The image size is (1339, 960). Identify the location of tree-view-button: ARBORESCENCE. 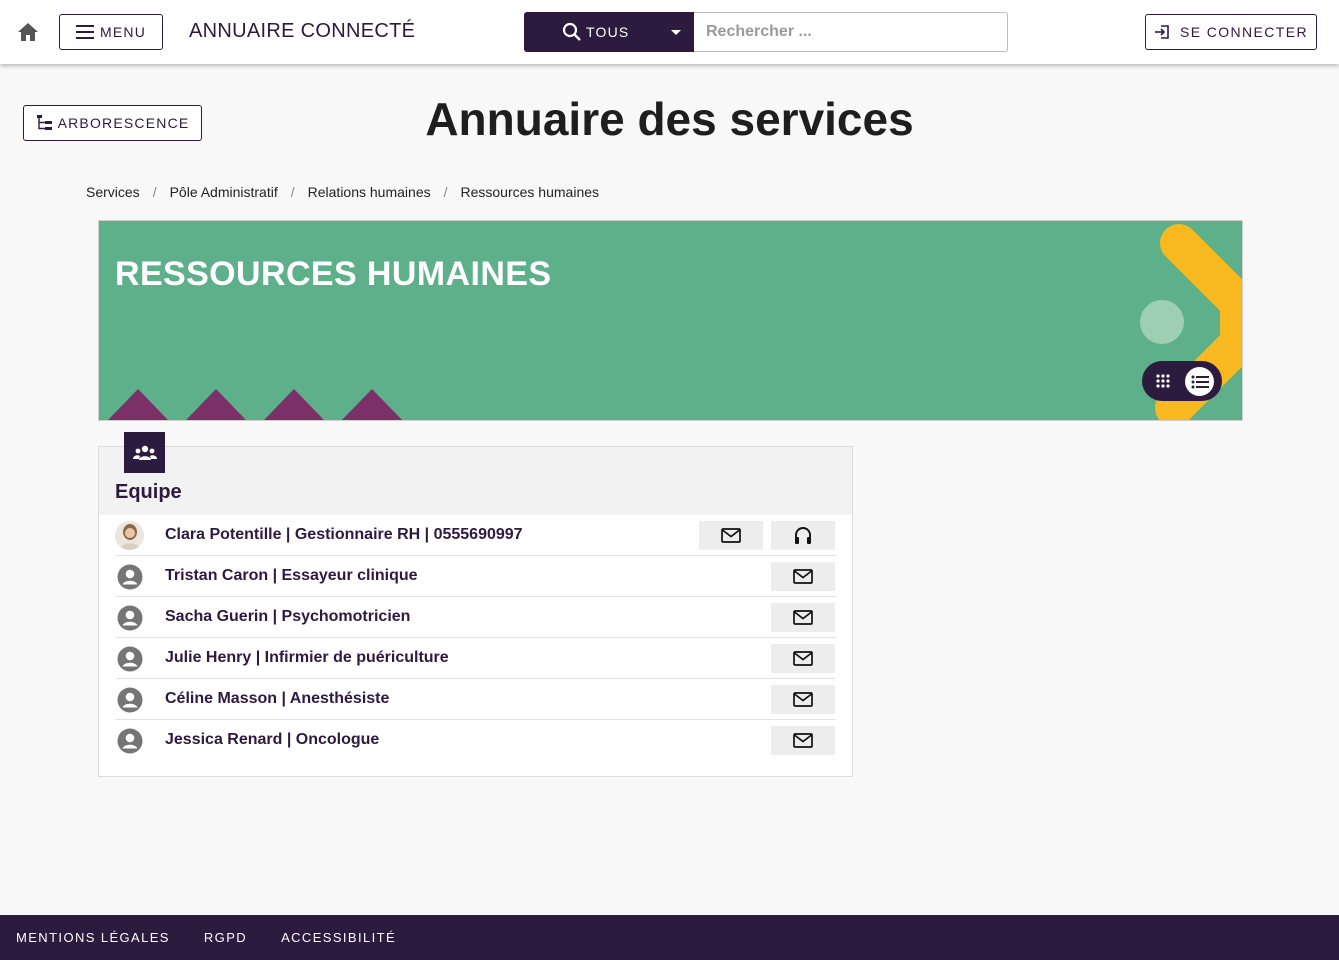
(112, 123).